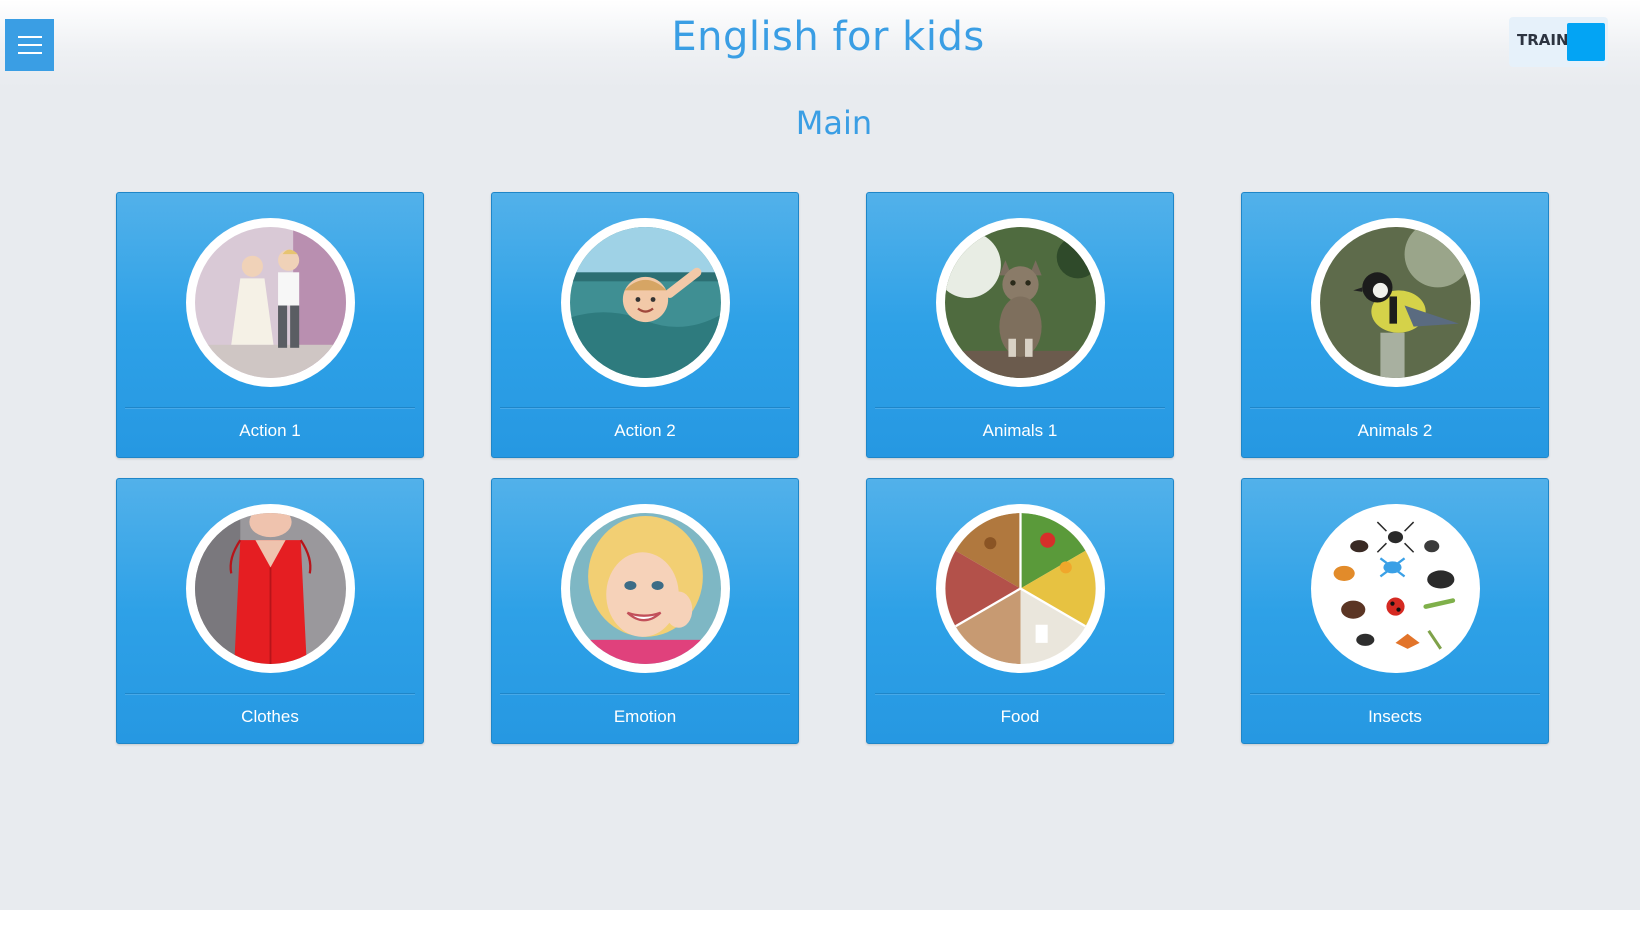 This screenshot has height=940, width=1640. I want to click on category-card-animals-1: Animals 1, so click(1020, 325).